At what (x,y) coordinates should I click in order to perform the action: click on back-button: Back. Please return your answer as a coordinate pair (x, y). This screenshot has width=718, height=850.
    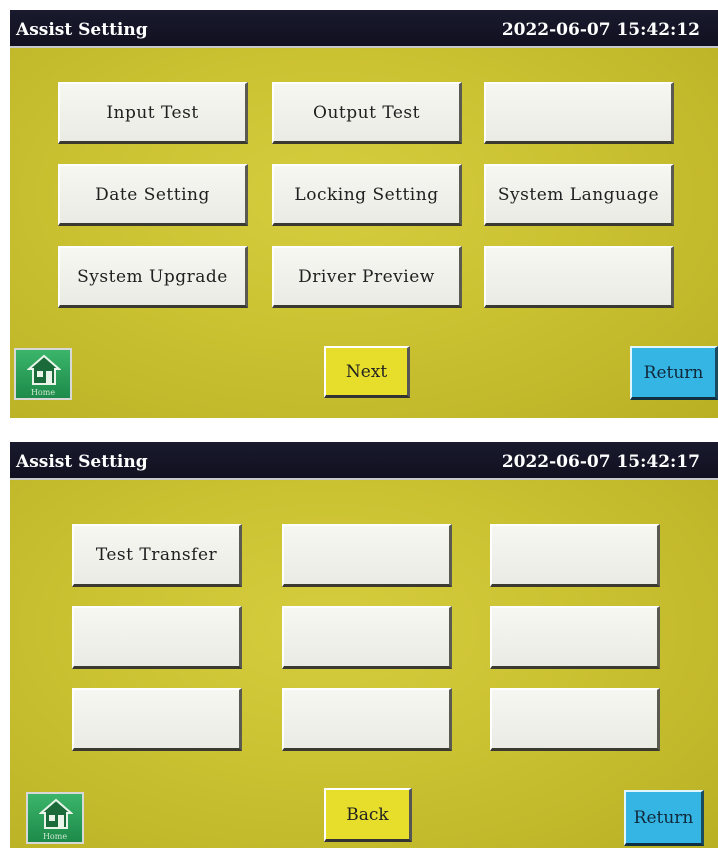
    Looking at the image, I should click on (368, 815).